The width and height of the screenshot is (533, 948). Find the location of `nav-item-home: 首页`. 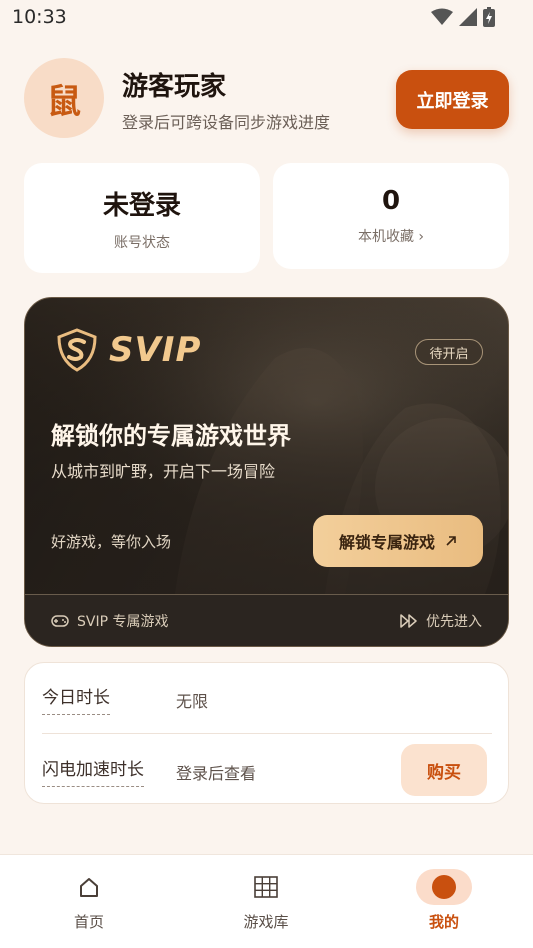

nav-item-home: 首页 is located at coordinates (89, 901).